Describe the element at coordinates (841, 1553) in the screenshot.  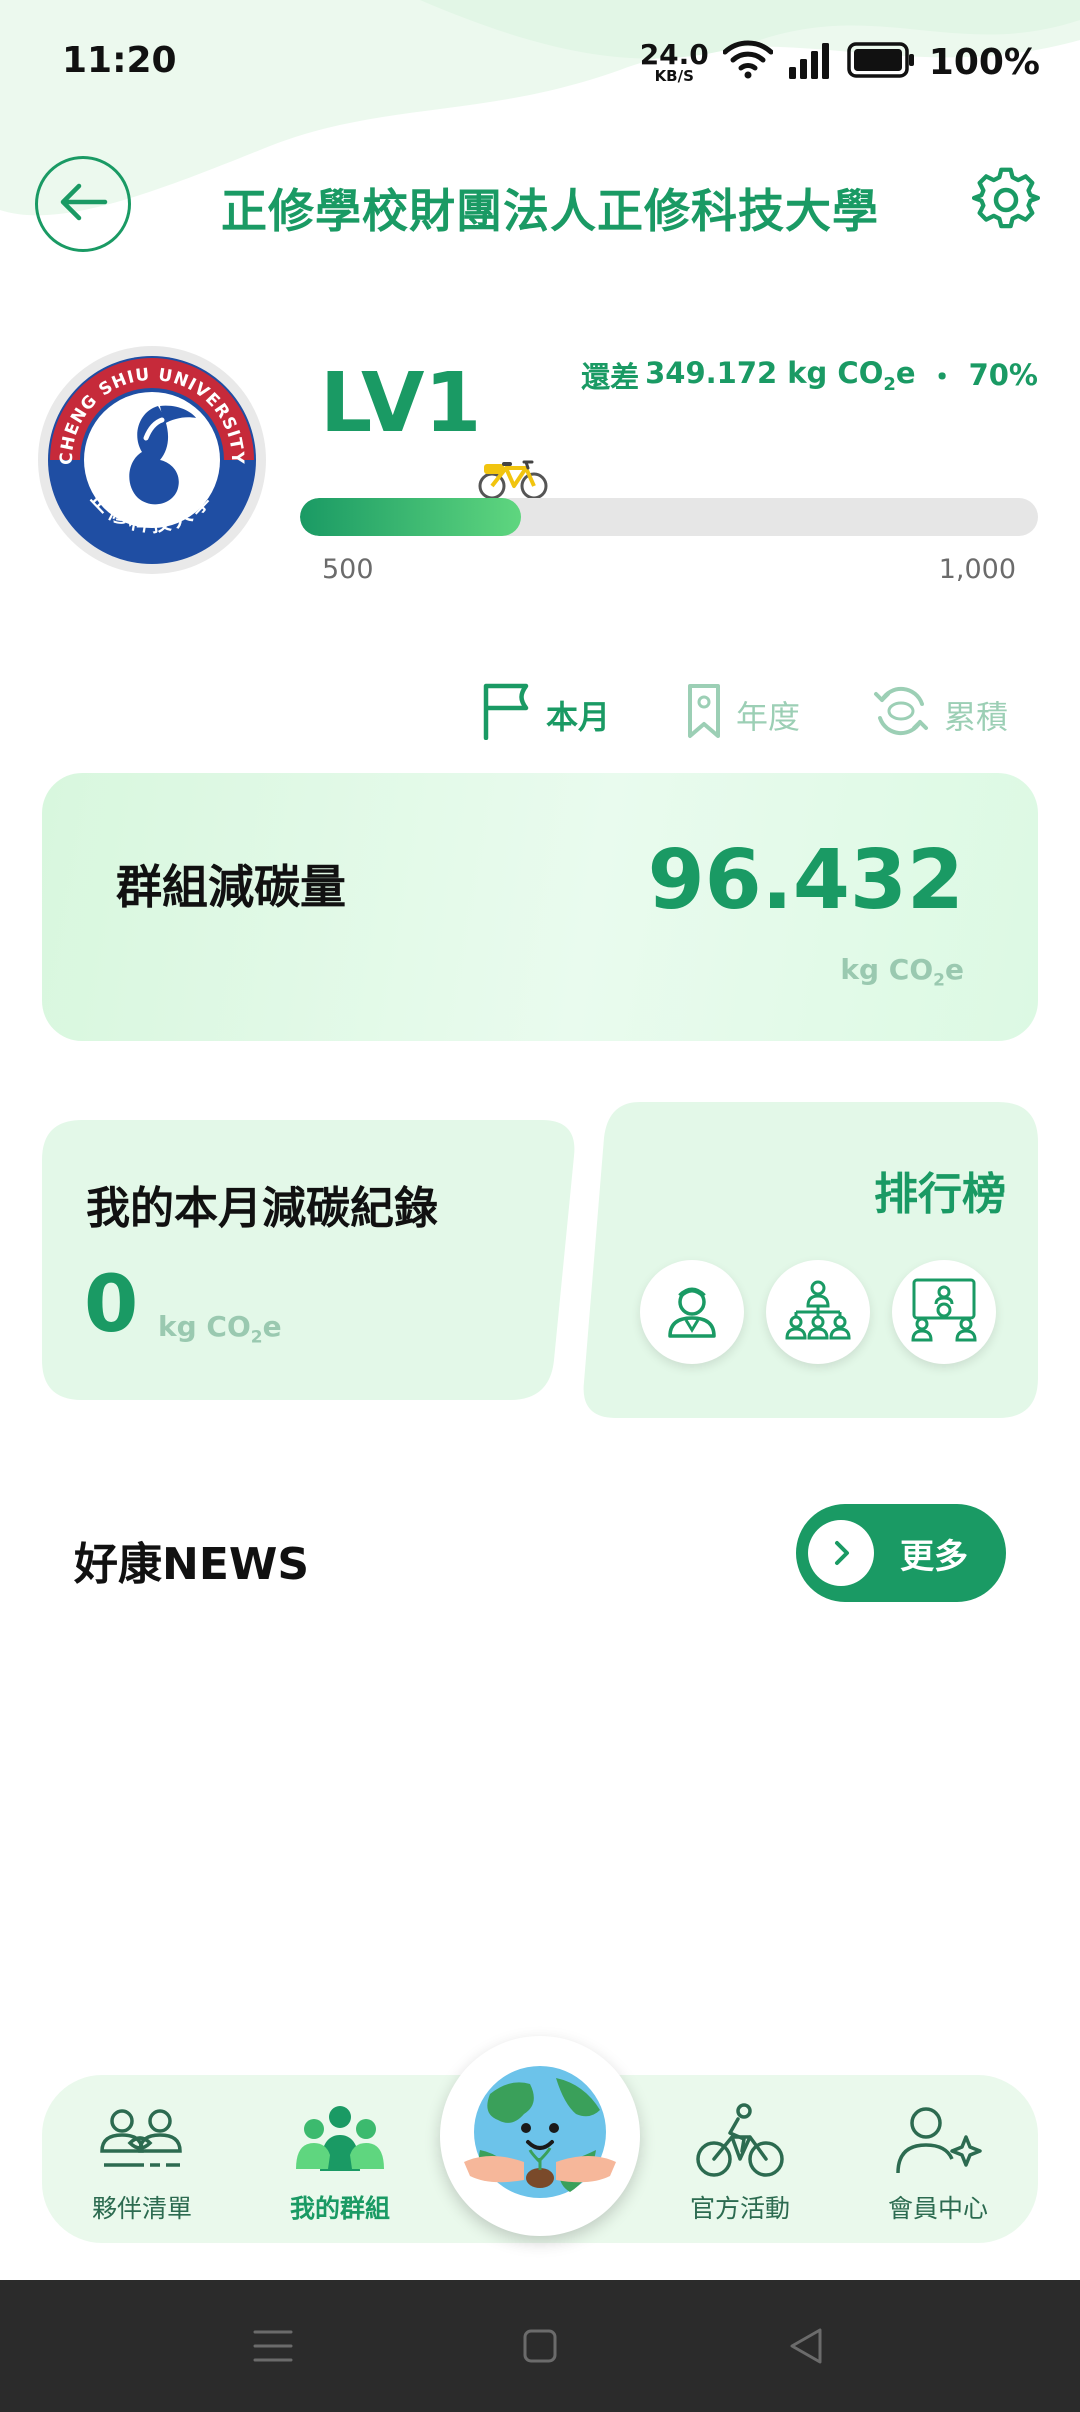
I see `chevron-right-icon` at that location.